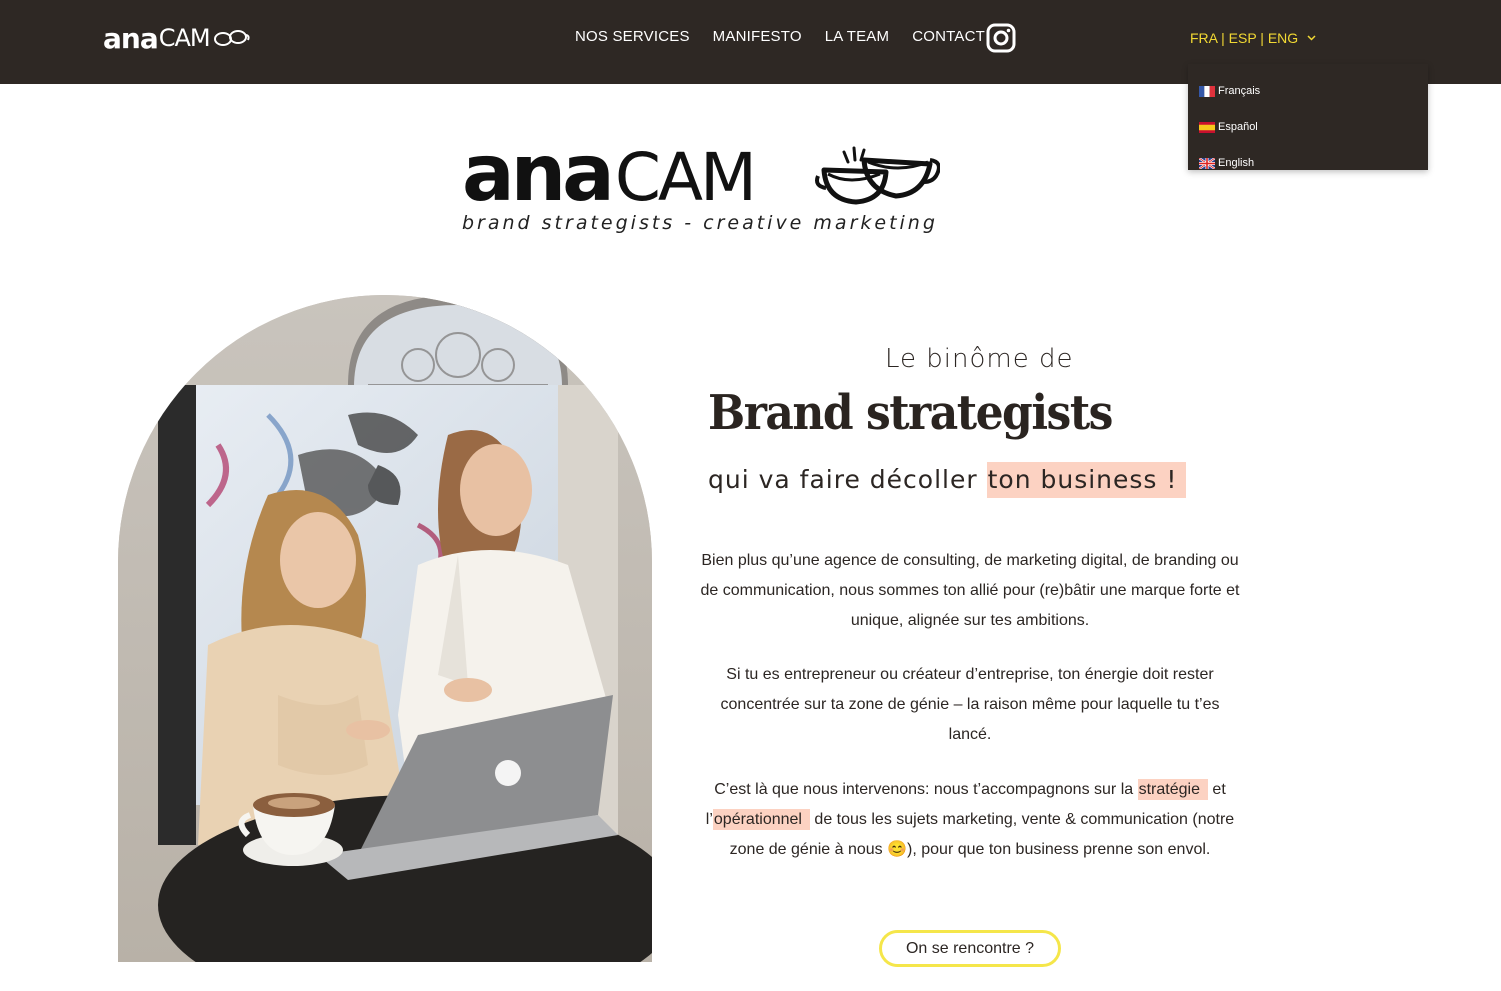 This screenshot has height=991, width=1501. I want to click on main-nav: NOS SERVICES MANIFESTO LA TEAM CONTACT, so click(791, 36).